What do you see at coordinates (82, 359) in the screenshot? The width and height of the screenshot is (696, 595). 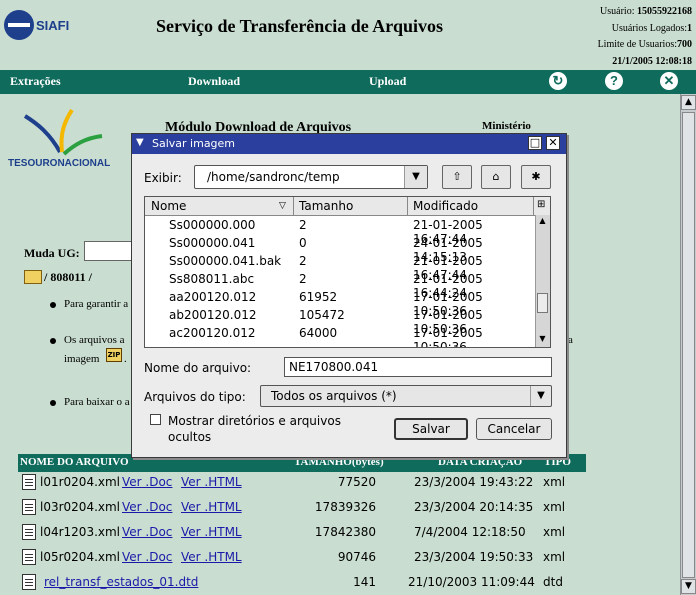 I see `info-text-2b: imagem` at bounding box center [82, 359].